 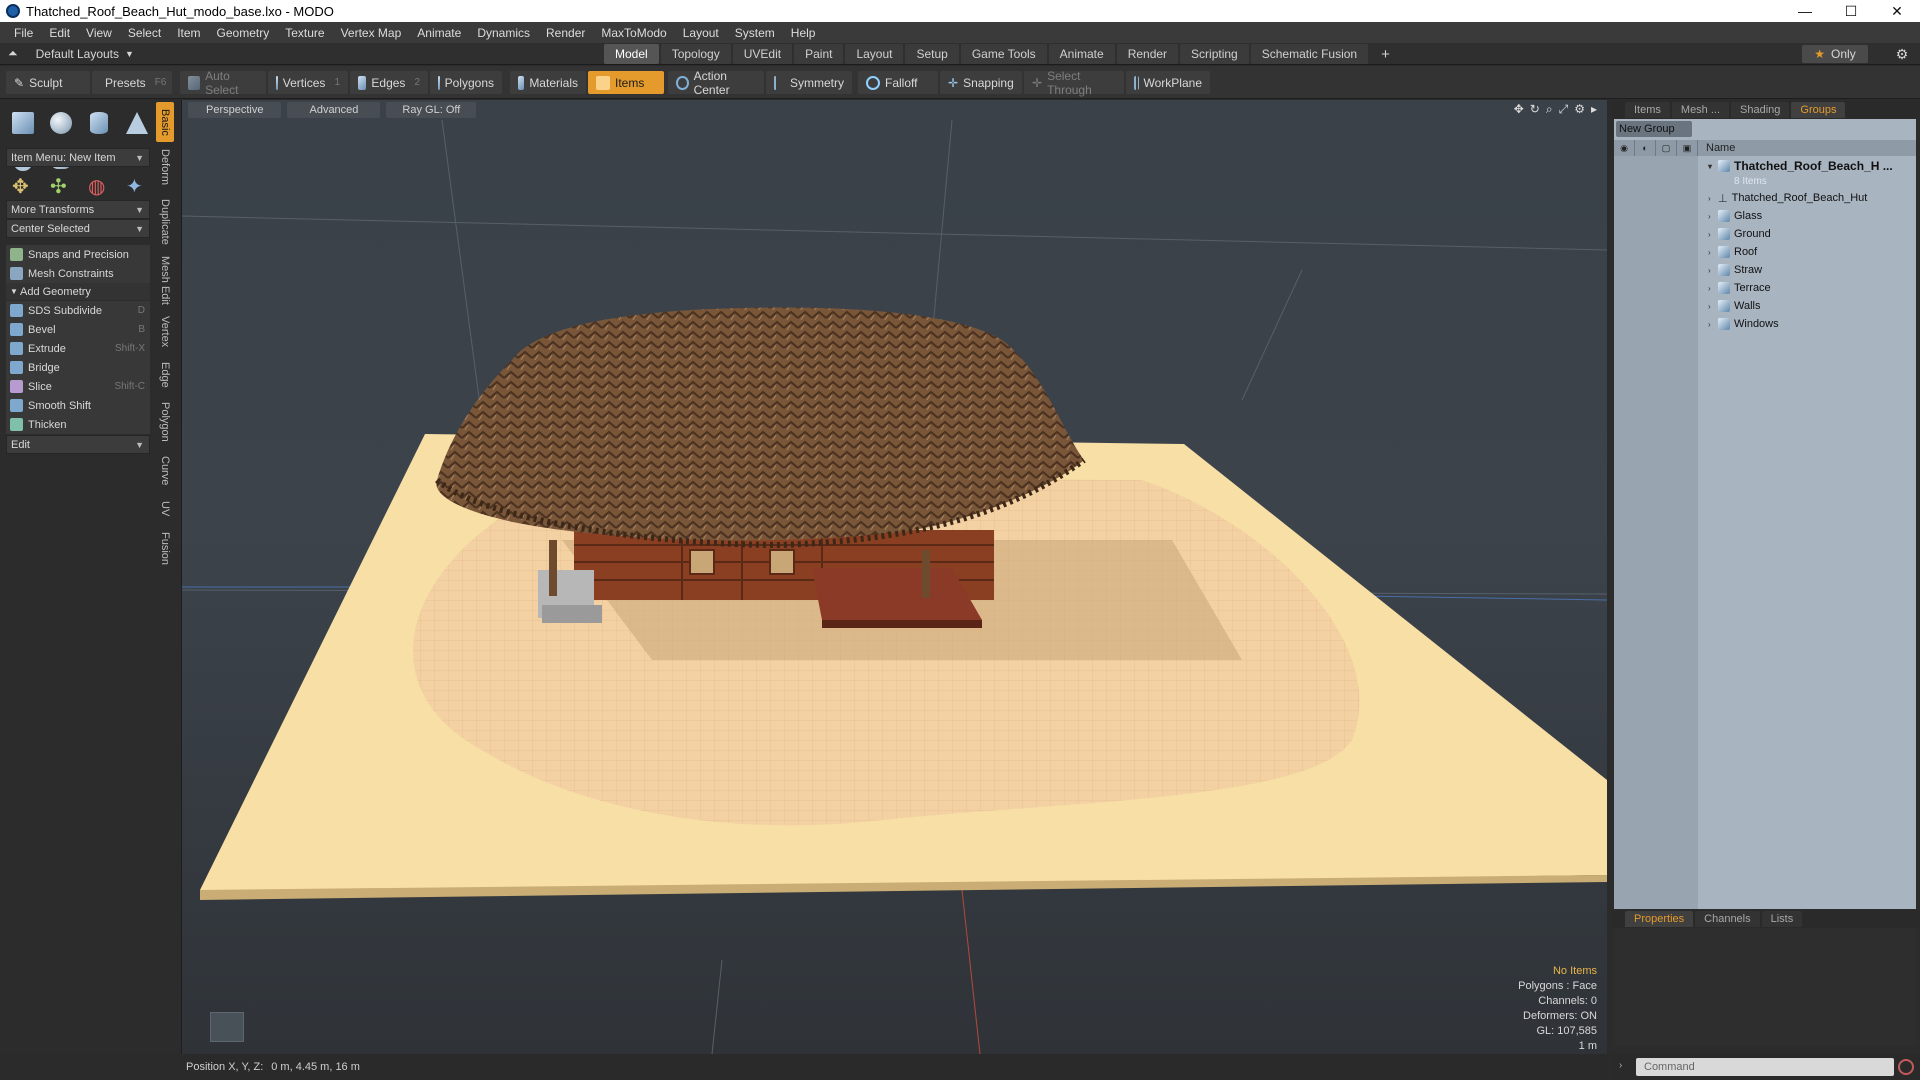 What do you see at coordinates (1687, 148) in the screenshot?
I see `select-column-icon: ▣` at bounding box center [1687, 148].